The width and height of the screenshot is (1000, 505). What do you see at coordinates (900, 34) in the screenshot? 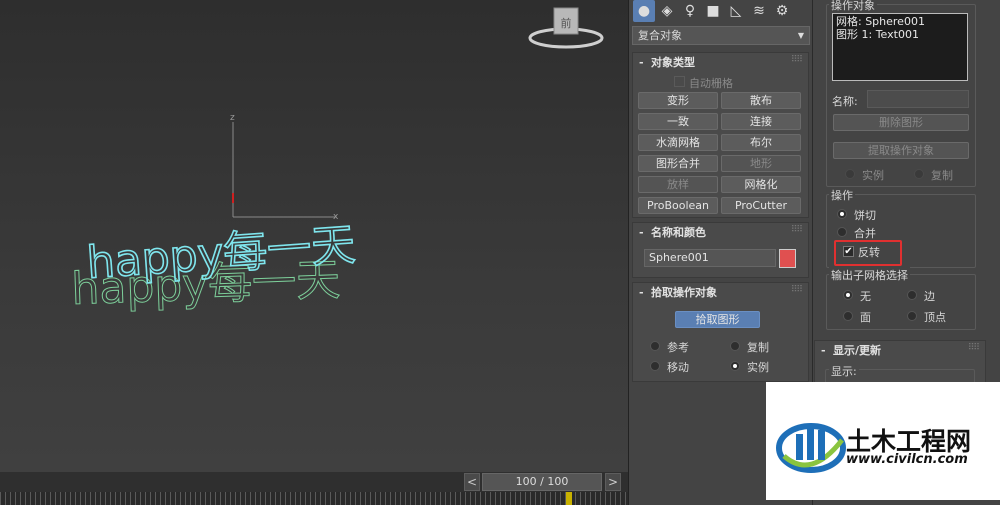
I see `operand-item: 图形 1: Text001` at bounding box center [900, 34].